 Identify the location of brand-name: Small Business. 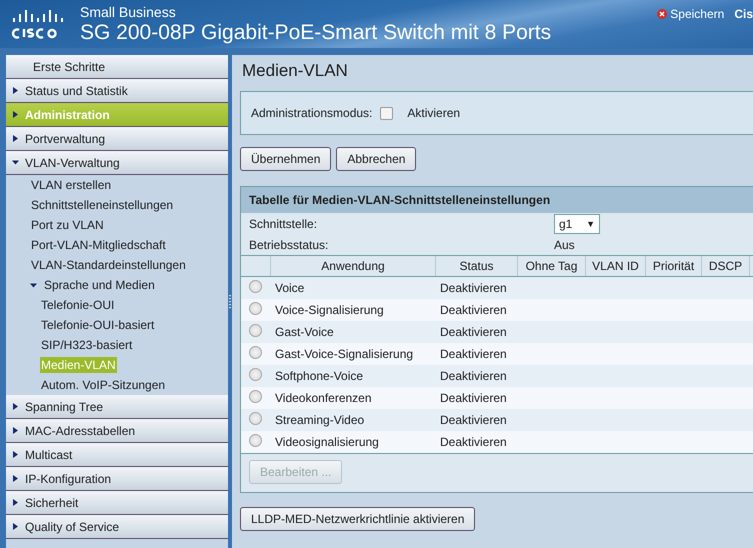
(128, 12).